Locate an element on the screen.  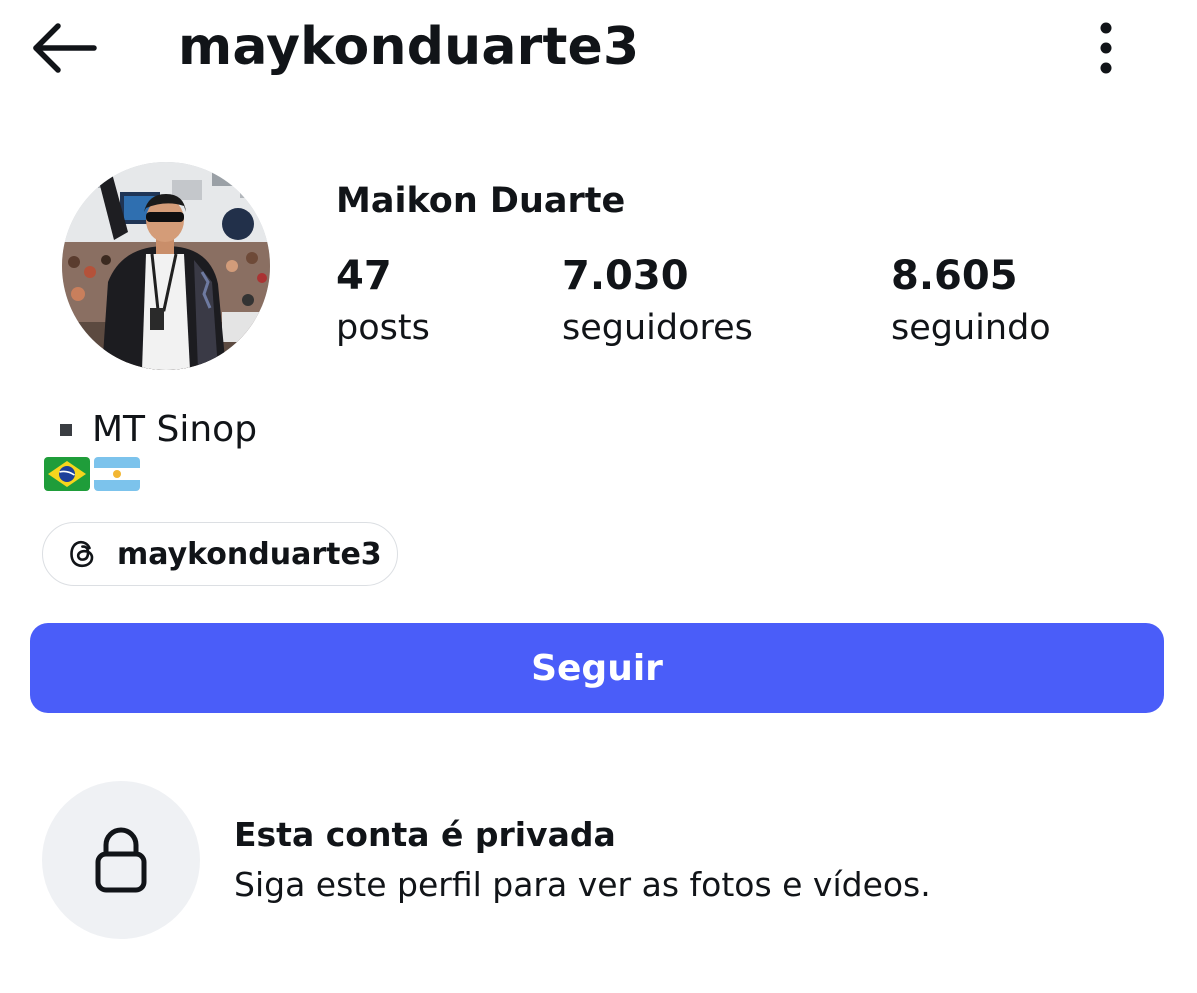
threads-icon is located at coordinates (82, 554).